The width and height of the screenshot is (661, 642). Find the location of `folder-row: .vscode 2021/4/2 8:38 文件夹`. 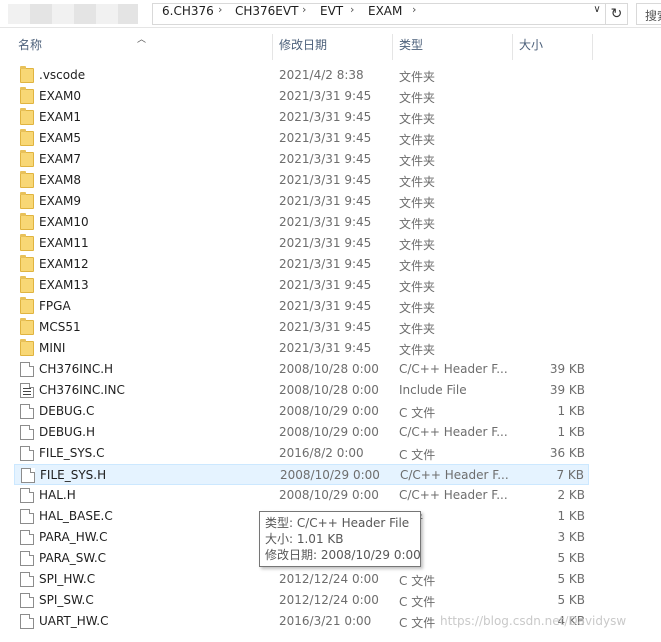

folder-row: .vscode 2021/4/2 8:38 文件夹 is located at coordinates (301, 75).